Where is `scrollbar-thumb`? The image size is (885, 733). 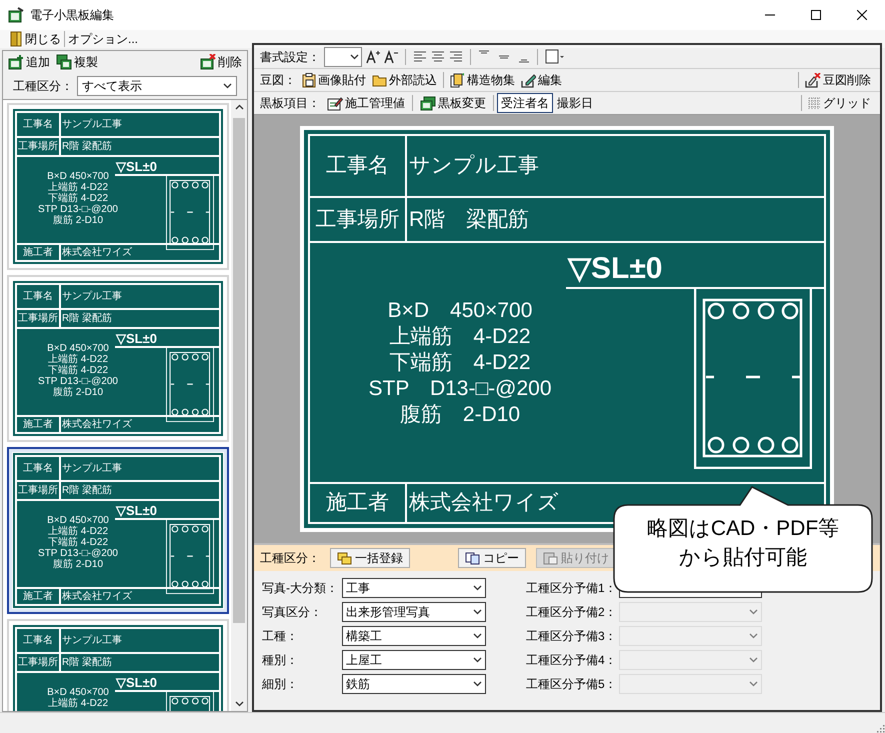
scrollbar-thumb is located at coordinates (239, 370).